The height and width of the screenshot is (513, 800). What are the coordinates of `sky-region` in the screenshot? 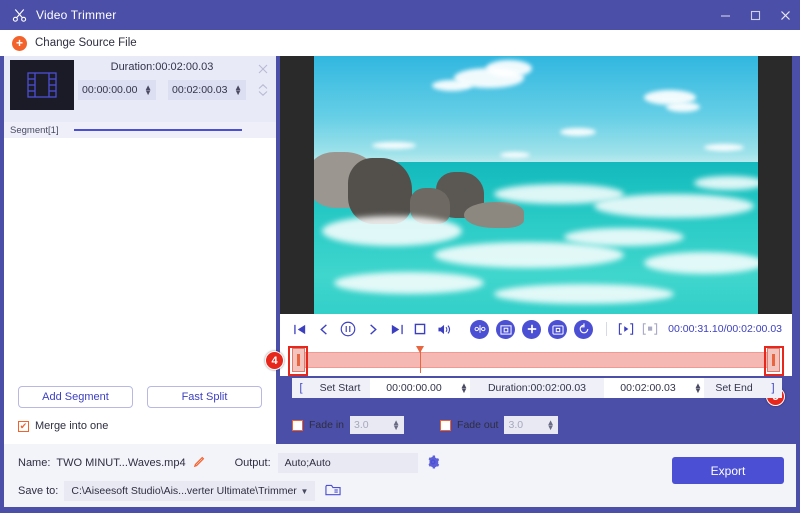 It's located at (536, 111).